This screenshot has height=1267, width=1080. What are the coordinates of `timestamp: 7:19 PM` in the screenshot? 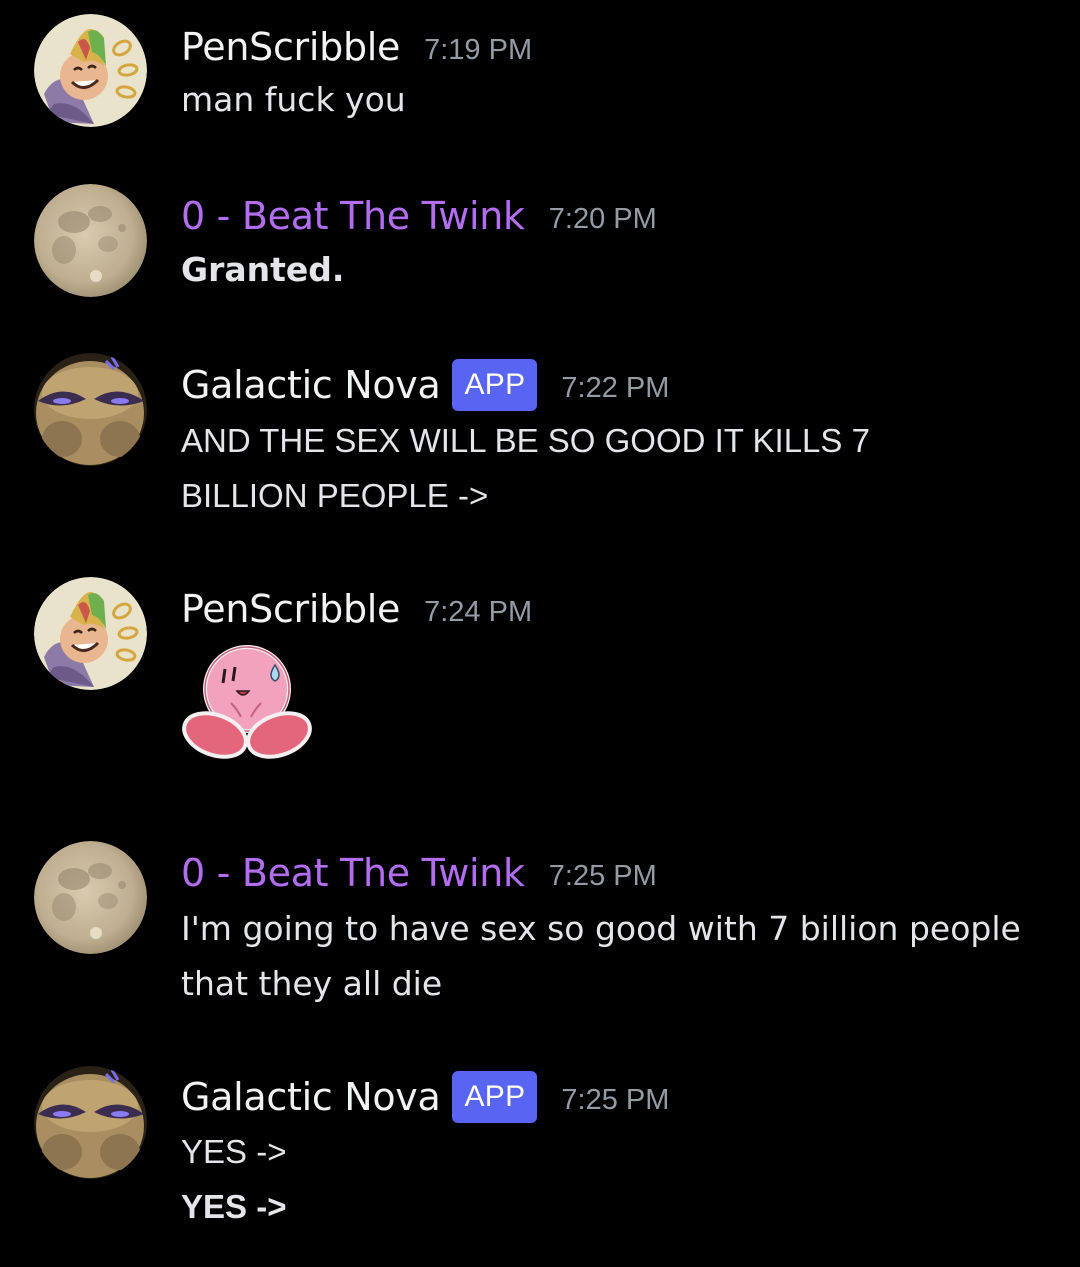 It's located at (478, 50).